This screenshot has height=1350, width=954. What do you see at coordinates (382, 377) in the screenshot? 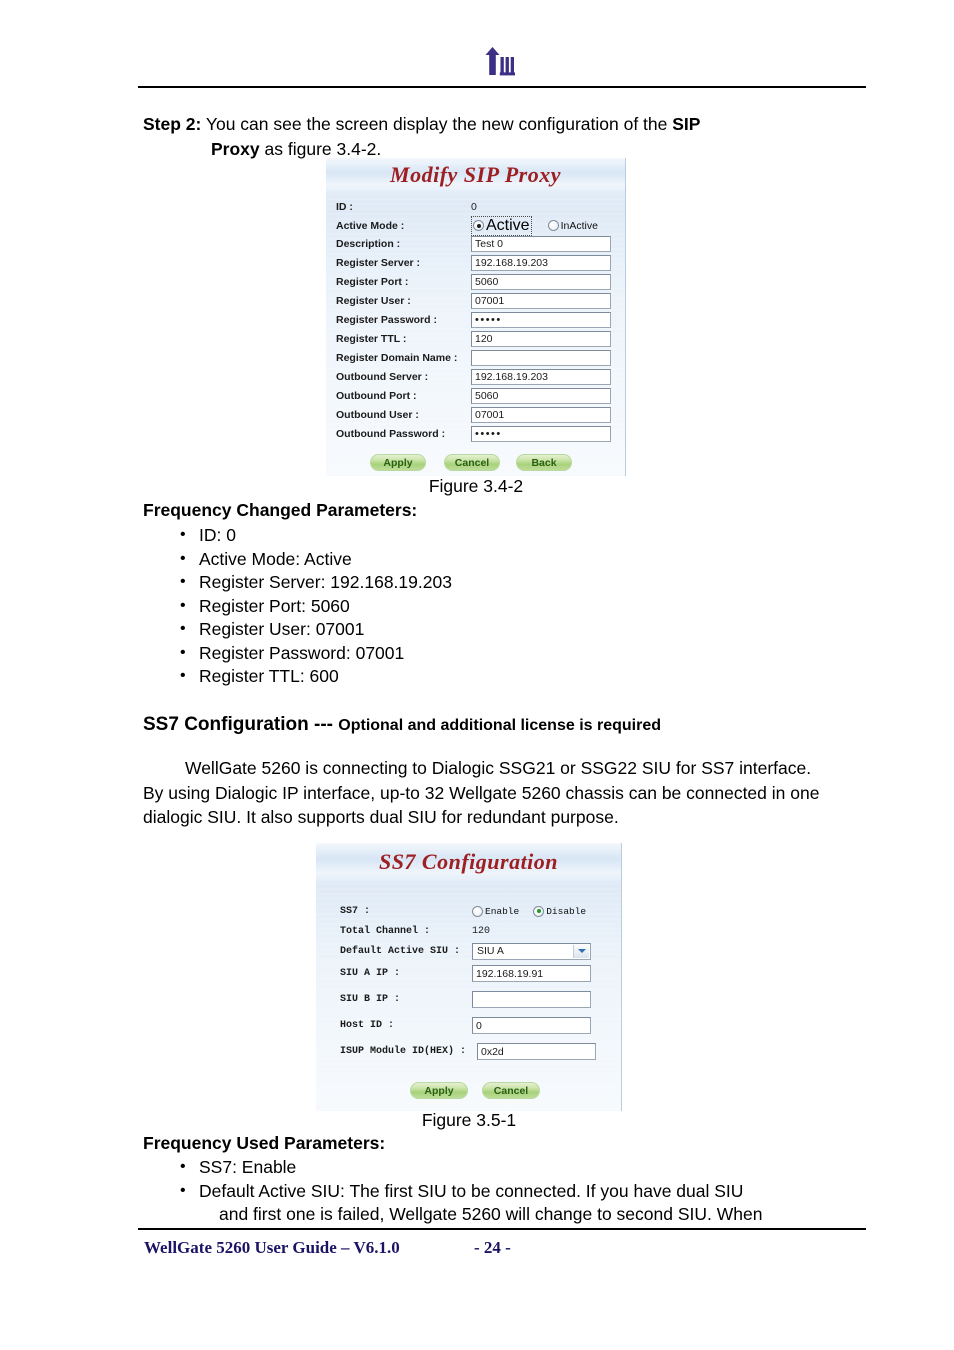
I see `label-outbound-server: Outbound Server :` at bounding box center [382, 377].